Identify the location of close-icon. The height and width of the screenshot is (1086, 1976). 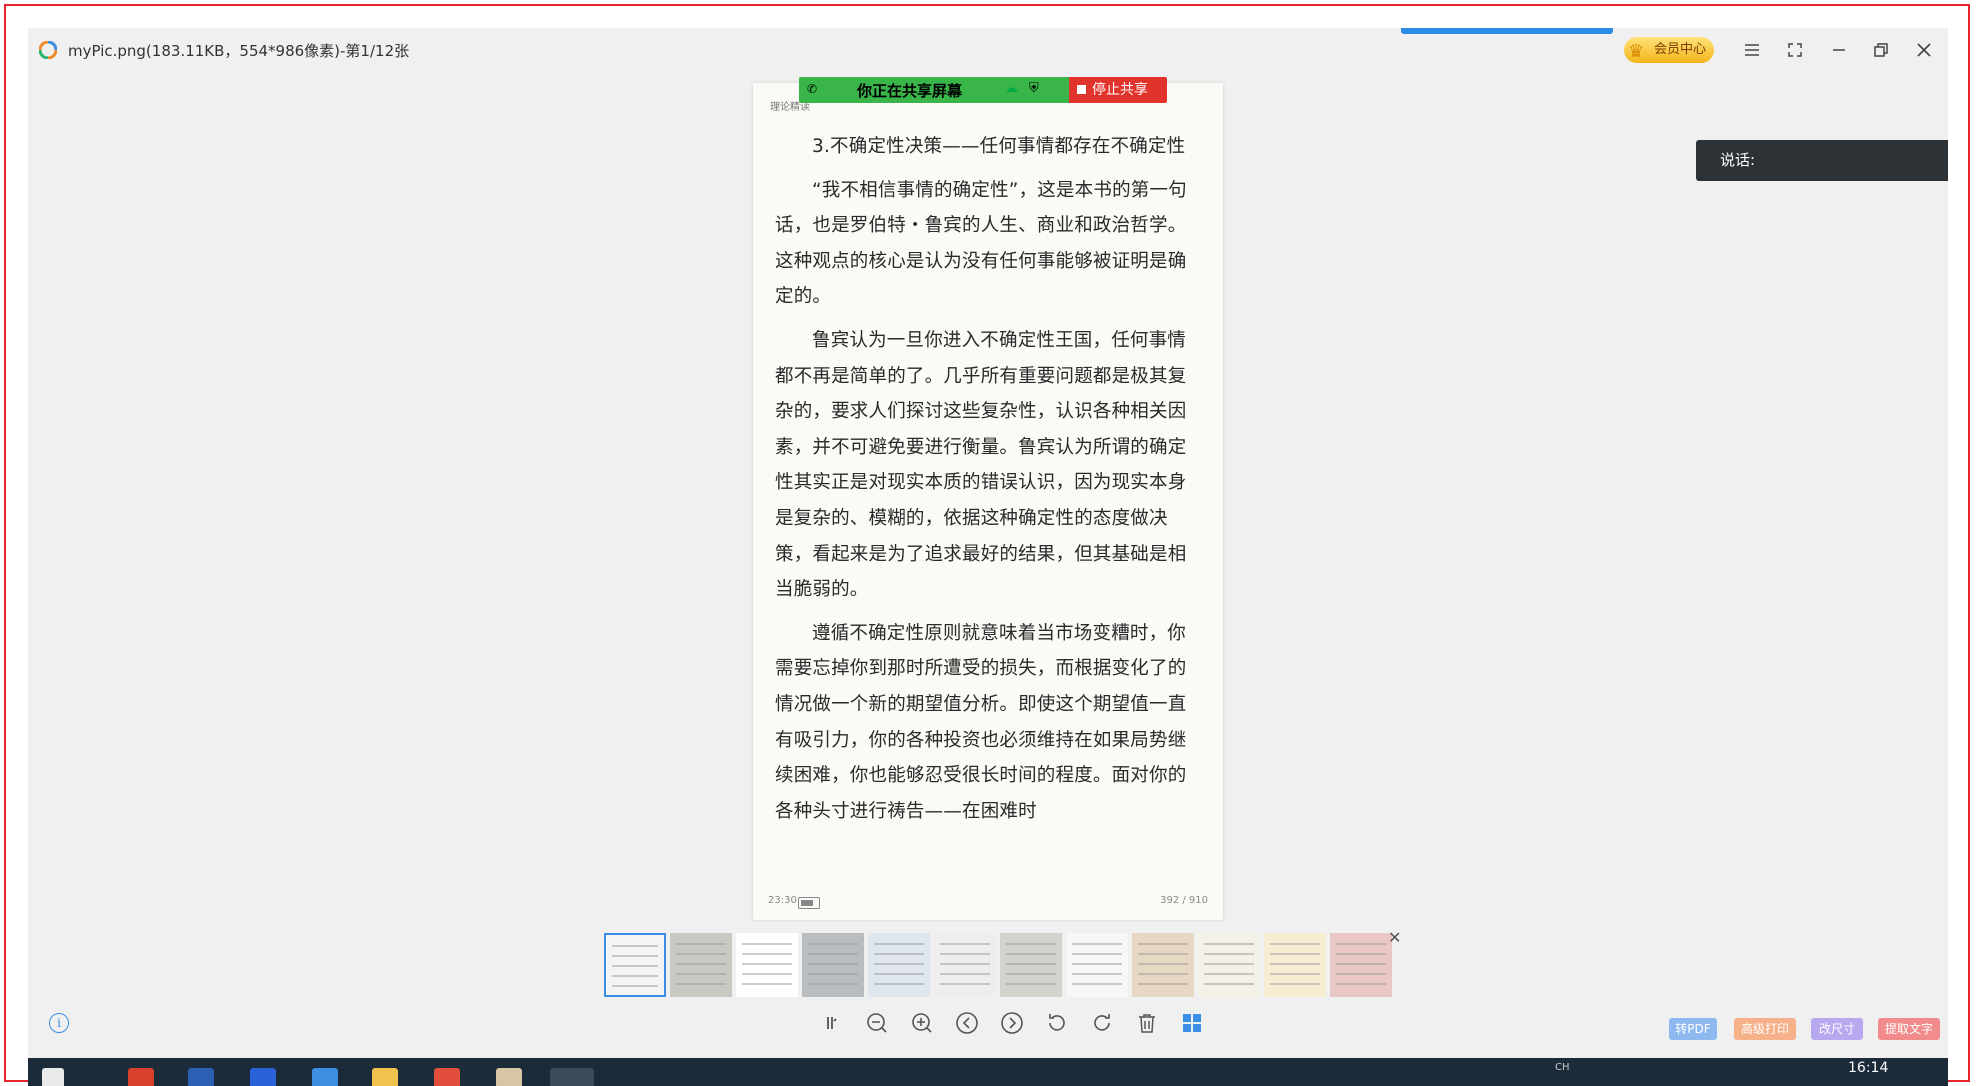
(1924, 50).